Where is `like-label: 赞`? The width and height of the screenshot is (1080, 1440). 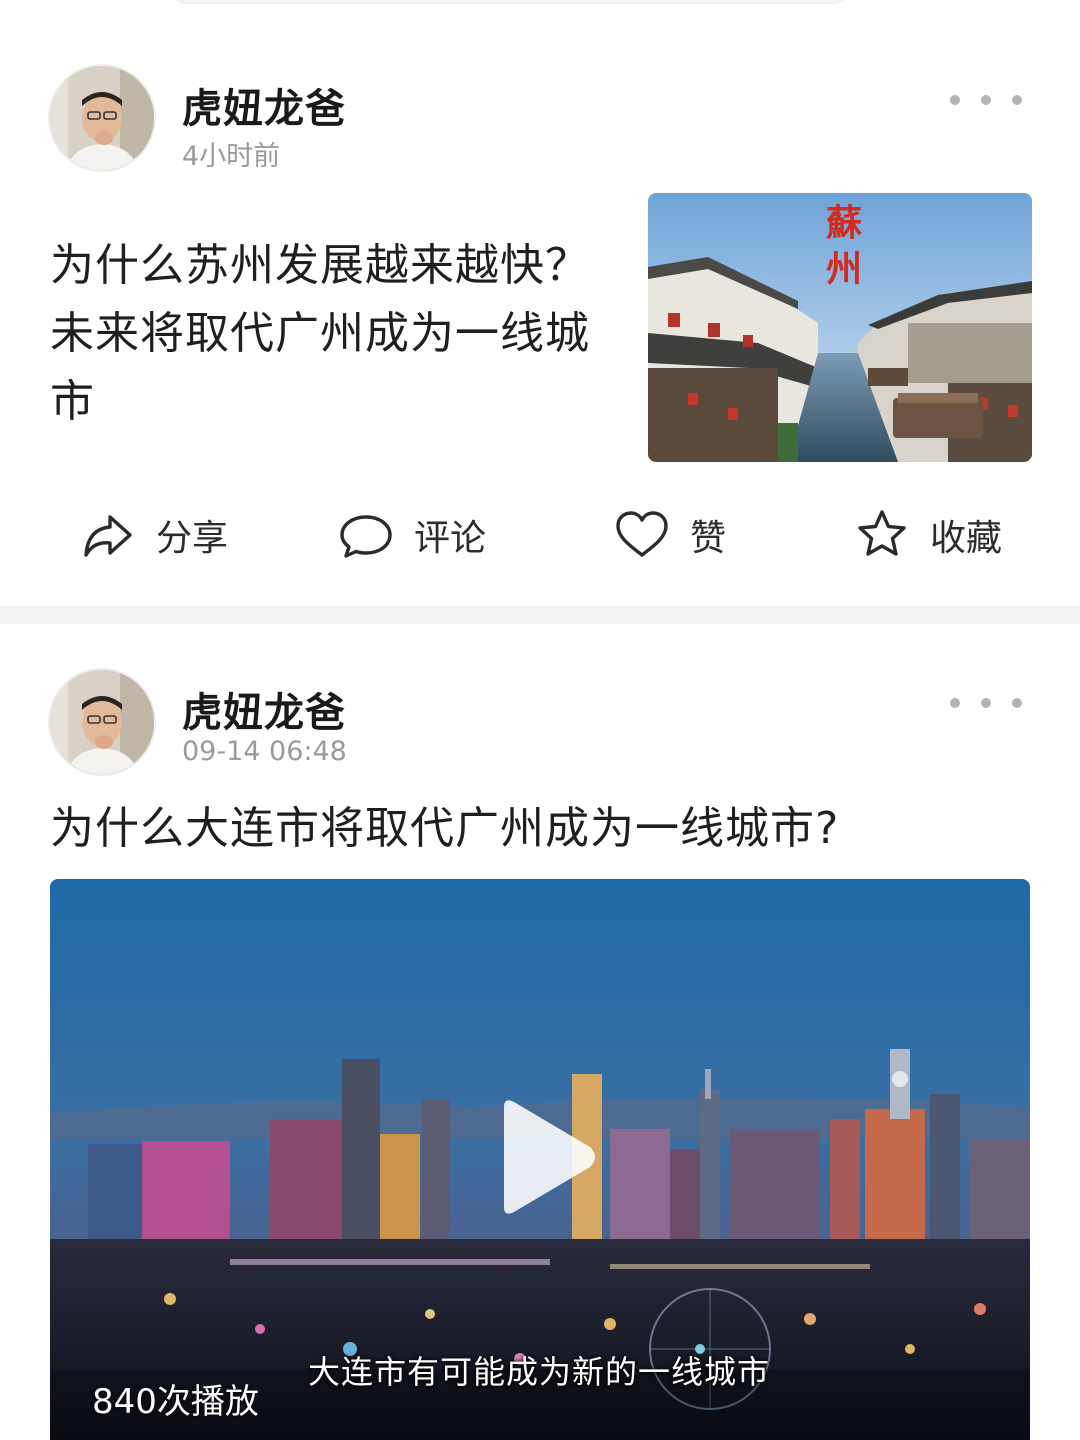
like-label: 赞 is located at coordinates (708, 538).